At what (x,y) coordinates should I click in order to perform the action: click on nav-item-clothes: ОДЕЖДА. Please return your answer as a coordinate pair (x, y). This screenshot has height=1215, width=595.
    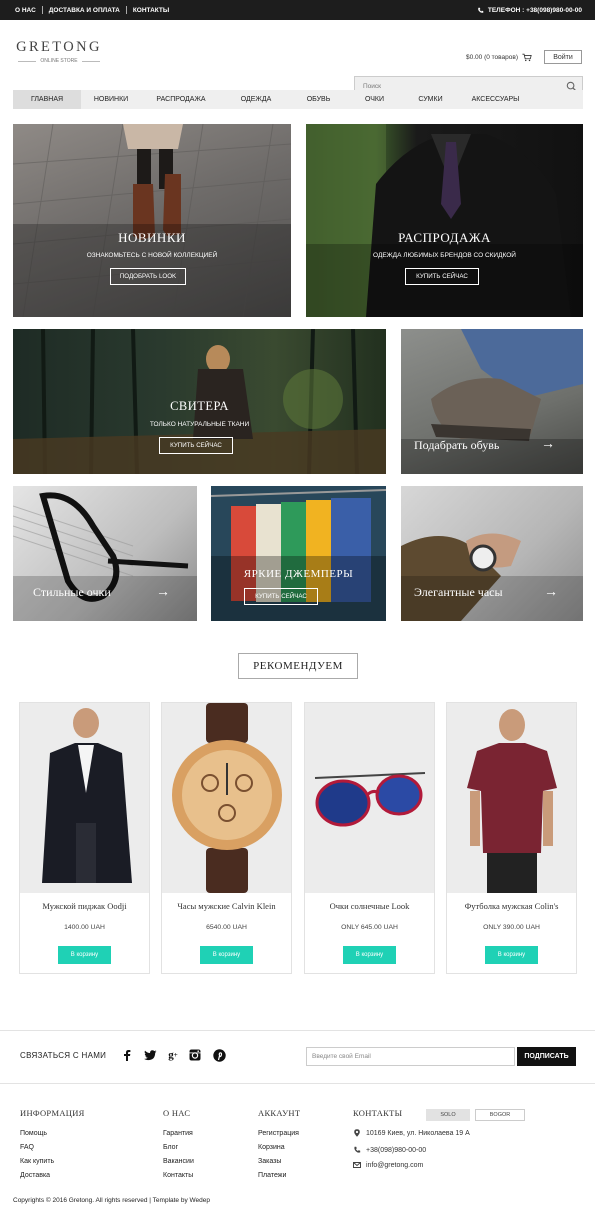
    Looking at the image, I should click on (256, 99).